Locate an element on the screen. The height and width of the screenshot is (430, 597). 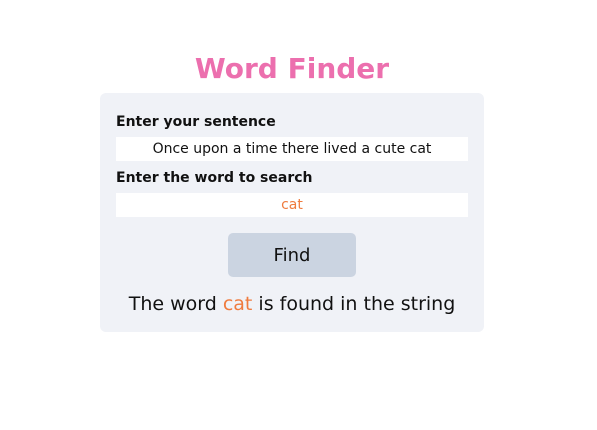
sentence-input is located at coordinates (292, 149).